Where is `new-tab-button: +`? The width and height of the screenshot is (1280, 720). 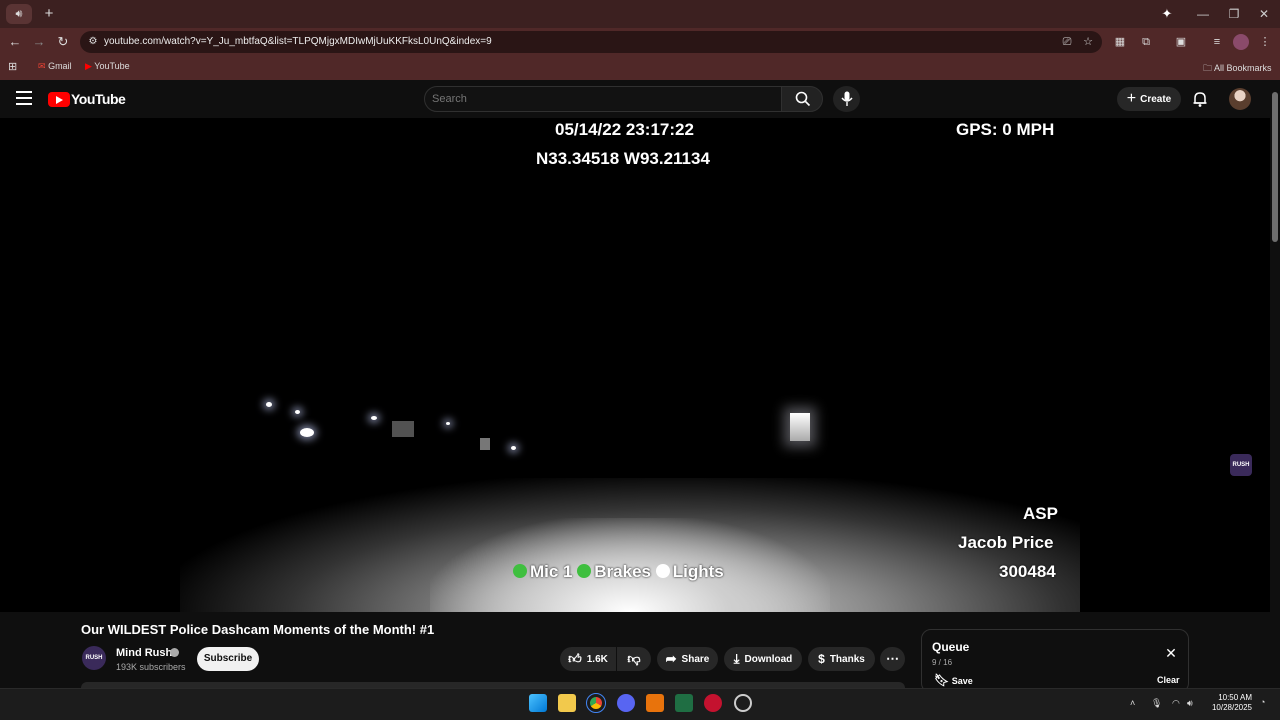
new-tab-button: + is located at coordinates (49, 14).